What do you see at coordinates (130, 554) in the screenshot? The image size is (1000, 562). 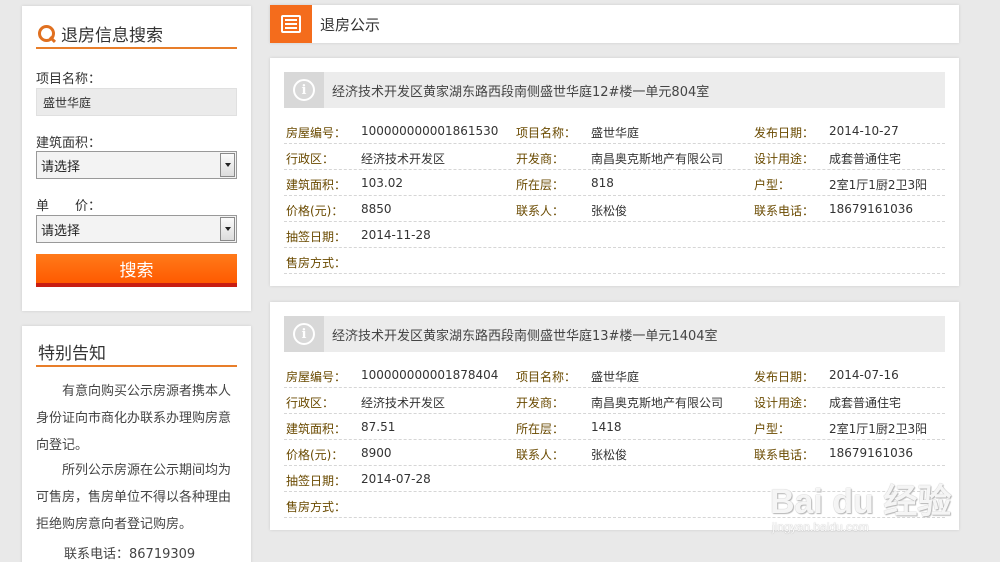 I see `notice-phone: 联系电话：86719309` at bounding box center [130, 554].